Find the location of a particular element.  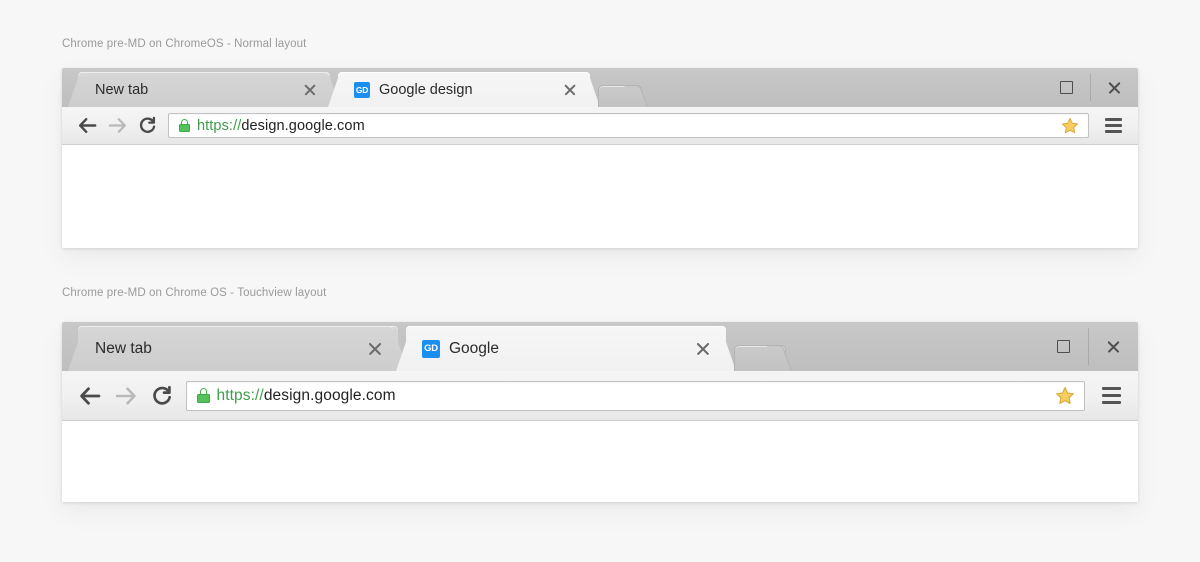

tab-strip: New tab GD Google design is located at coordinates (600, 87).